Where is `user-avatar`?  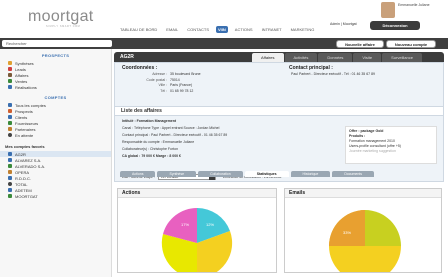 user-avatar is located at coordinates (388, 10).